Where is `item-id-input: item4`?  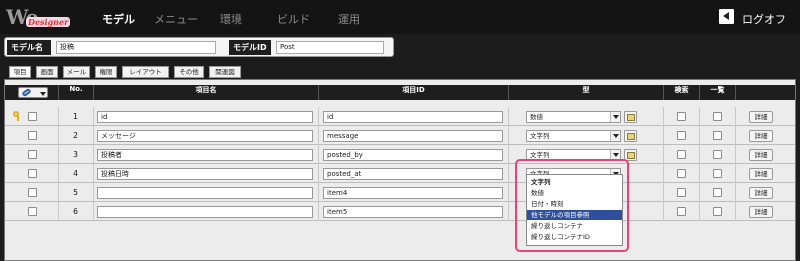 item-id-input: item4 is located at coordinates (413, 193).